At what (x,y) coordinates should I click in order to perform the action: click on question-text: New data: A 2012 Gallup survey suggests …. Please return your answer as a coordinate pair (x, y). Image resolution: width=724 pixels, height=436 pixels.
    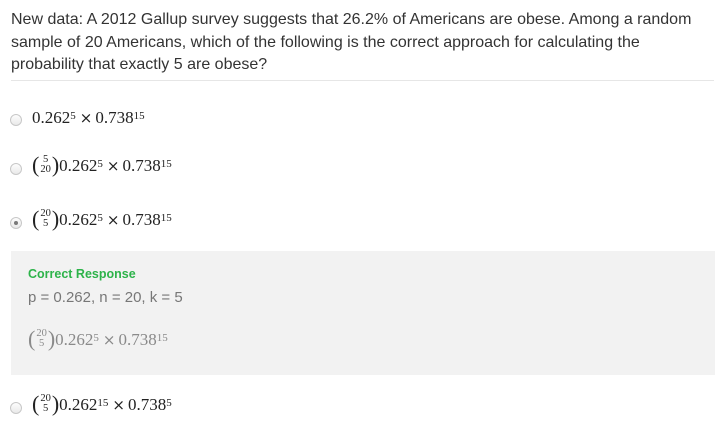
    Looking at the image, I should click on (351, 42).